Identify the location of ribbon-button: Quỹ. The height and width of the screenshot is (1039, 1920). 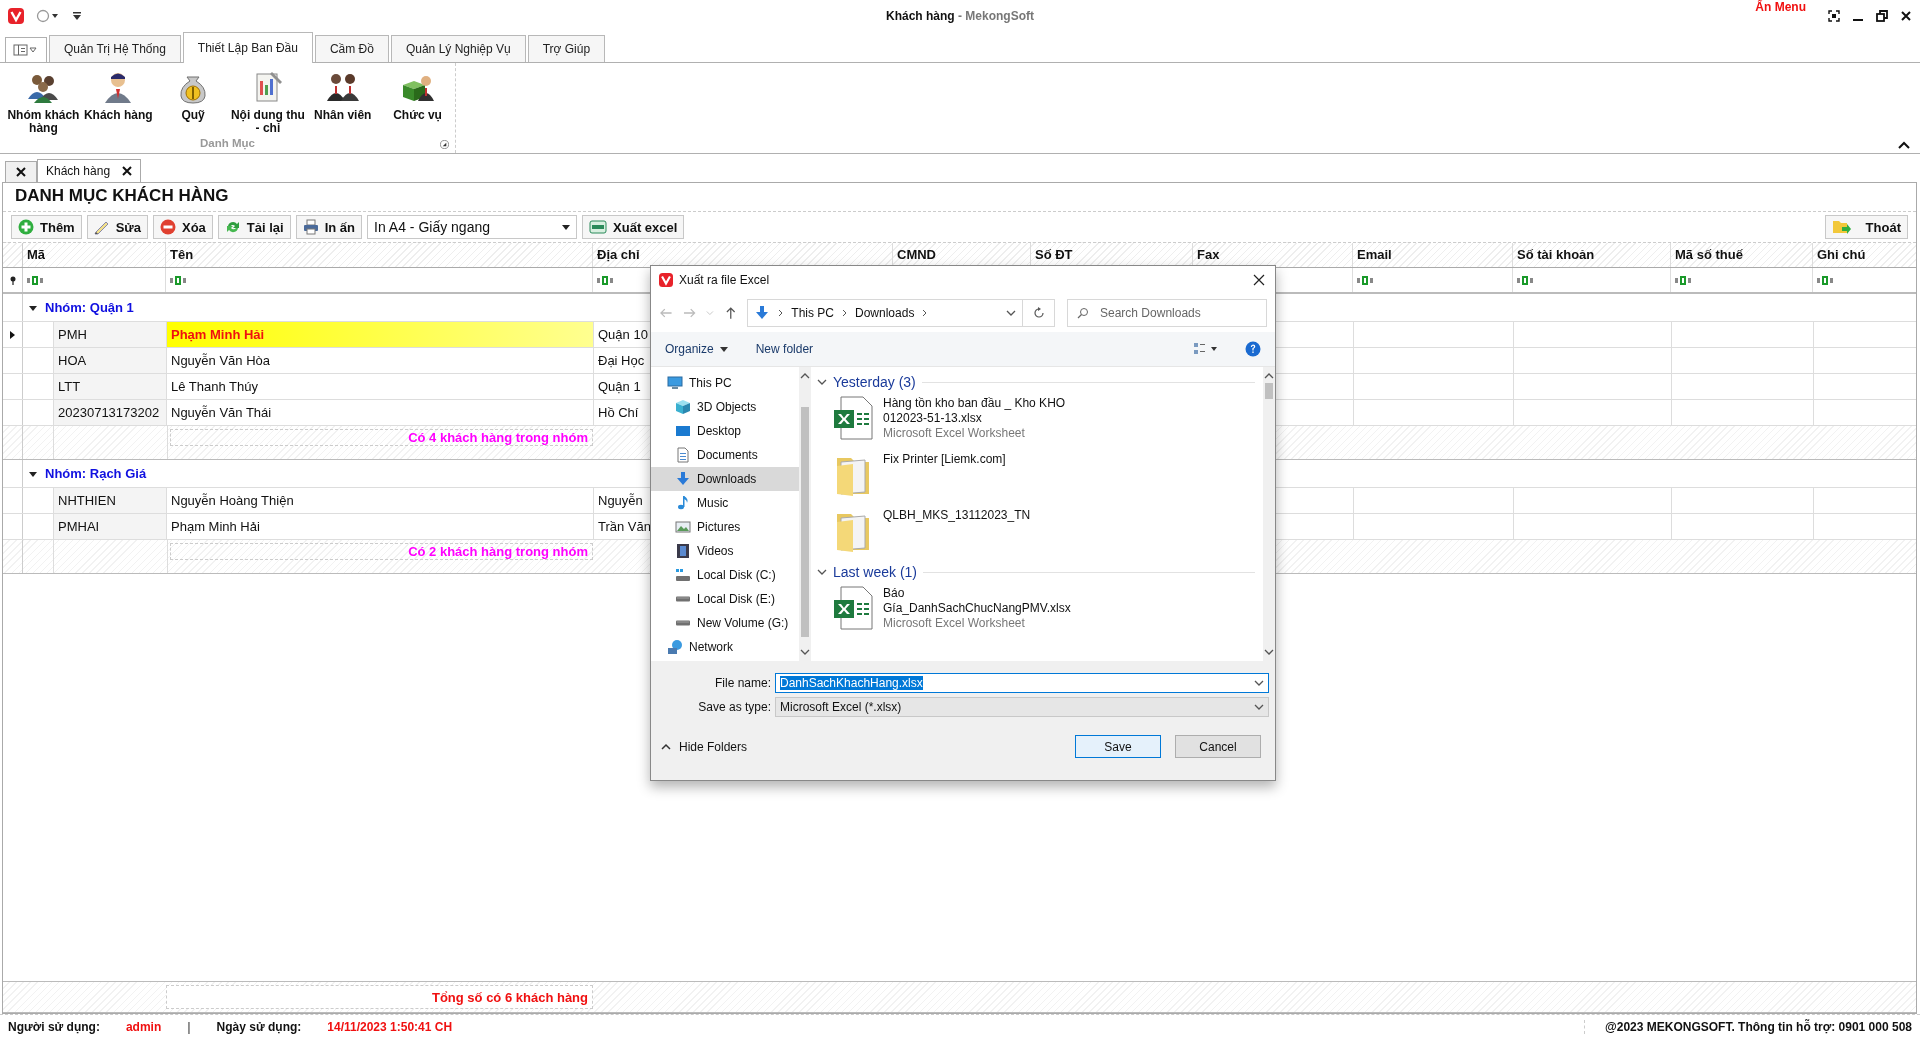
(193, 100).